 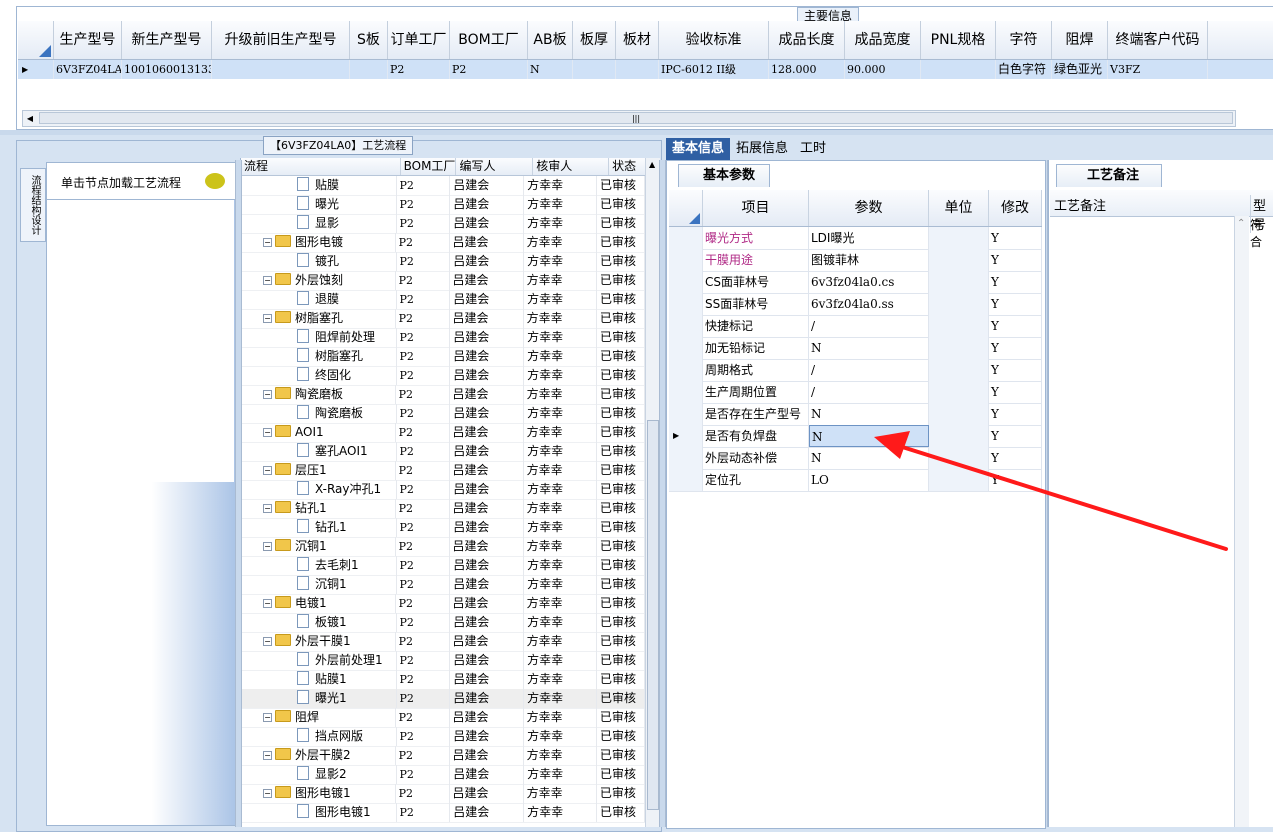 What do you see at coordinates (1024, 69) in the screenshot?
I see `main-cell: 白色字符` at bounding box center [1024, 69].